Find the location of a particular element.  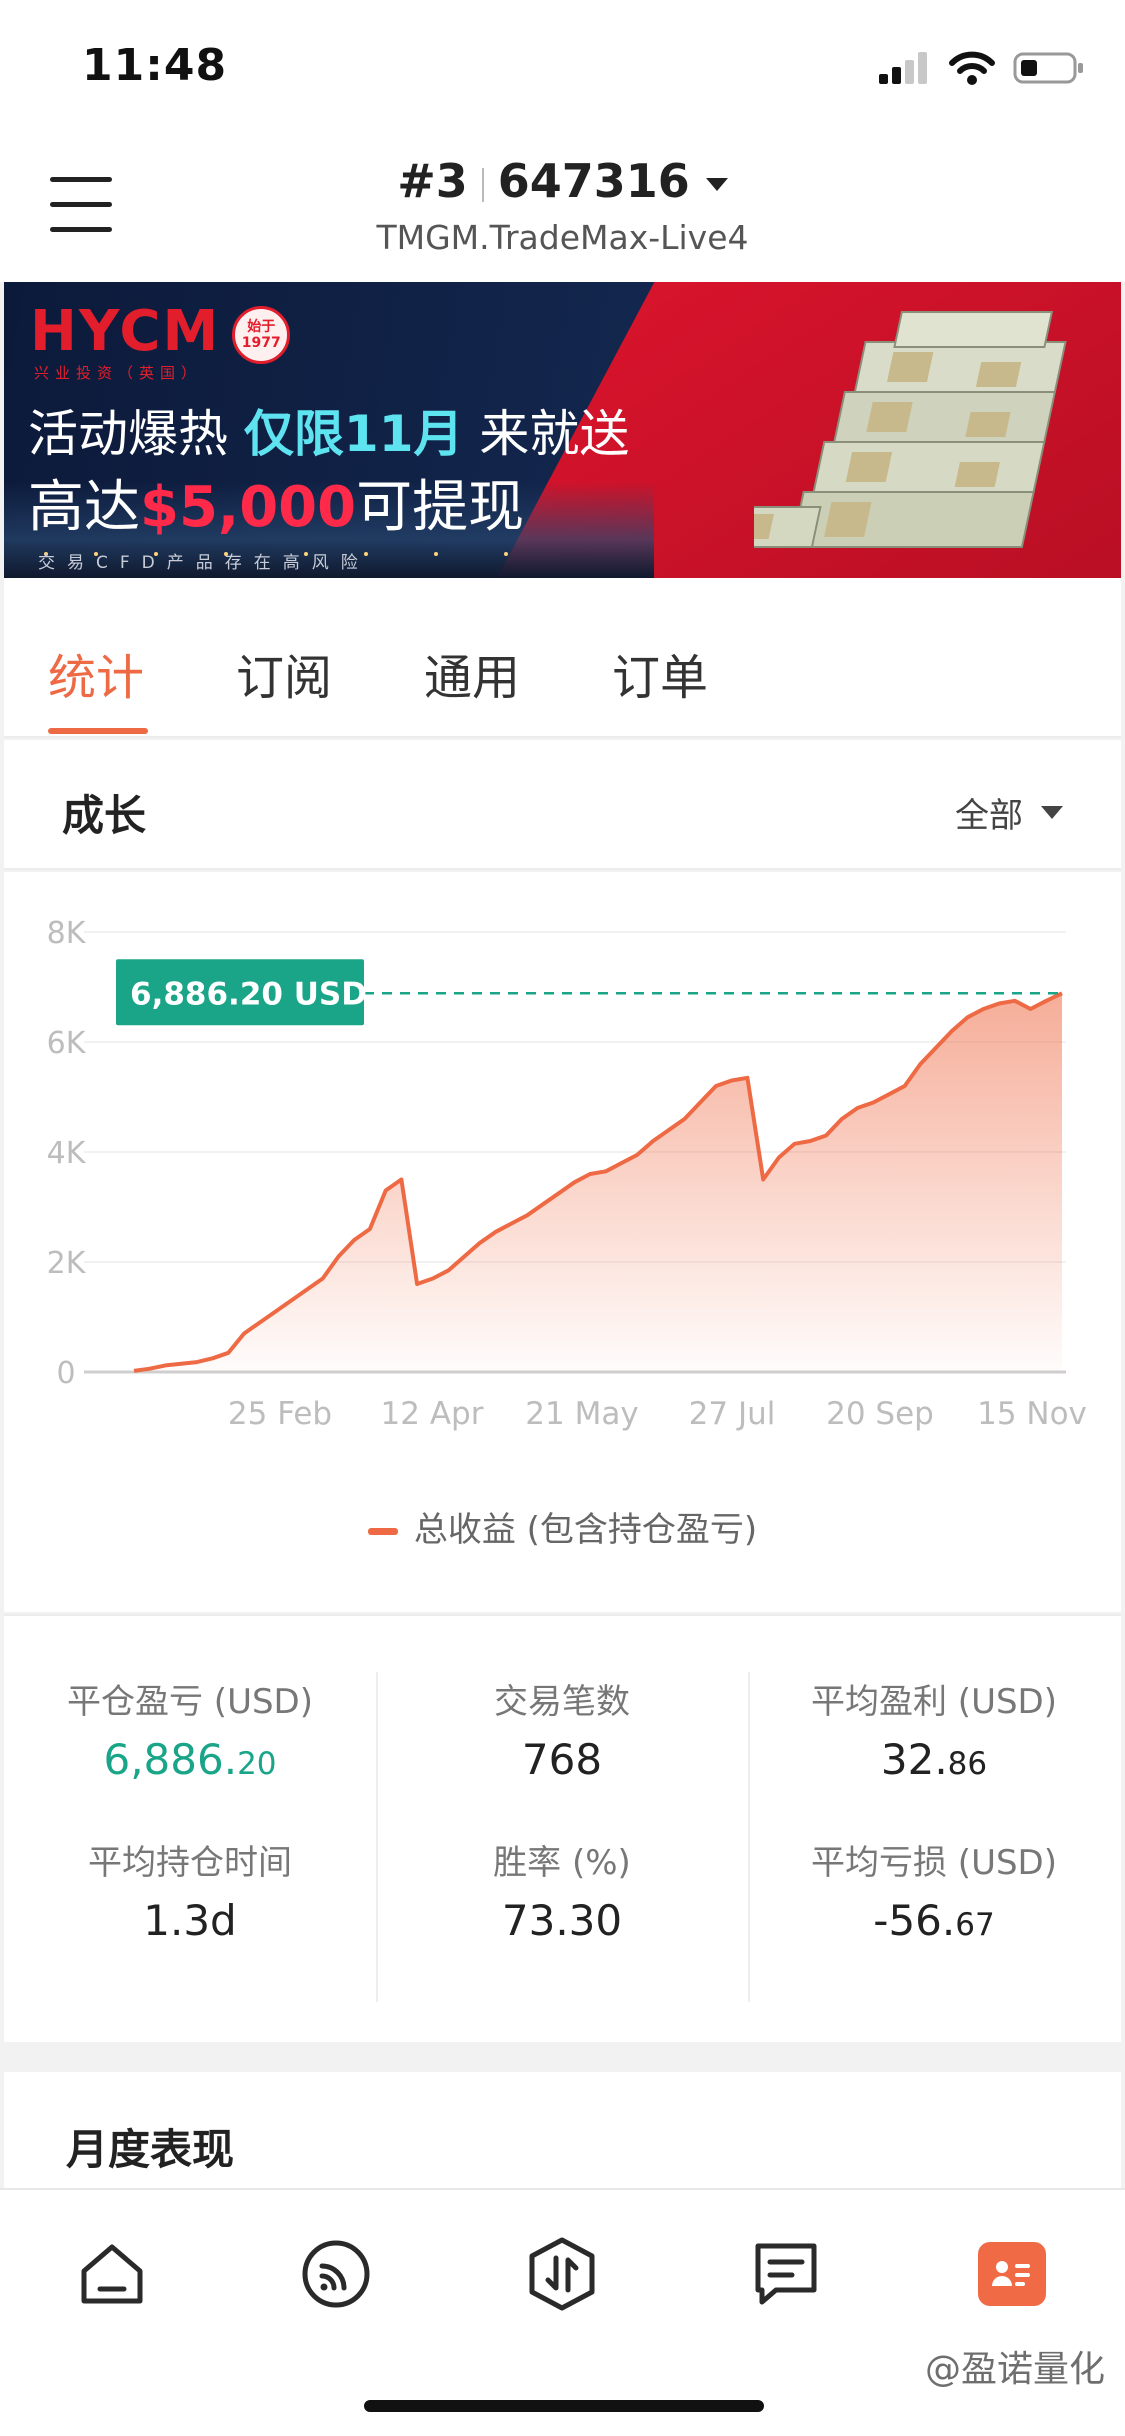

win-rate-stat: 胜率 (%) 73.30 is located at coordinates (562, 1893).